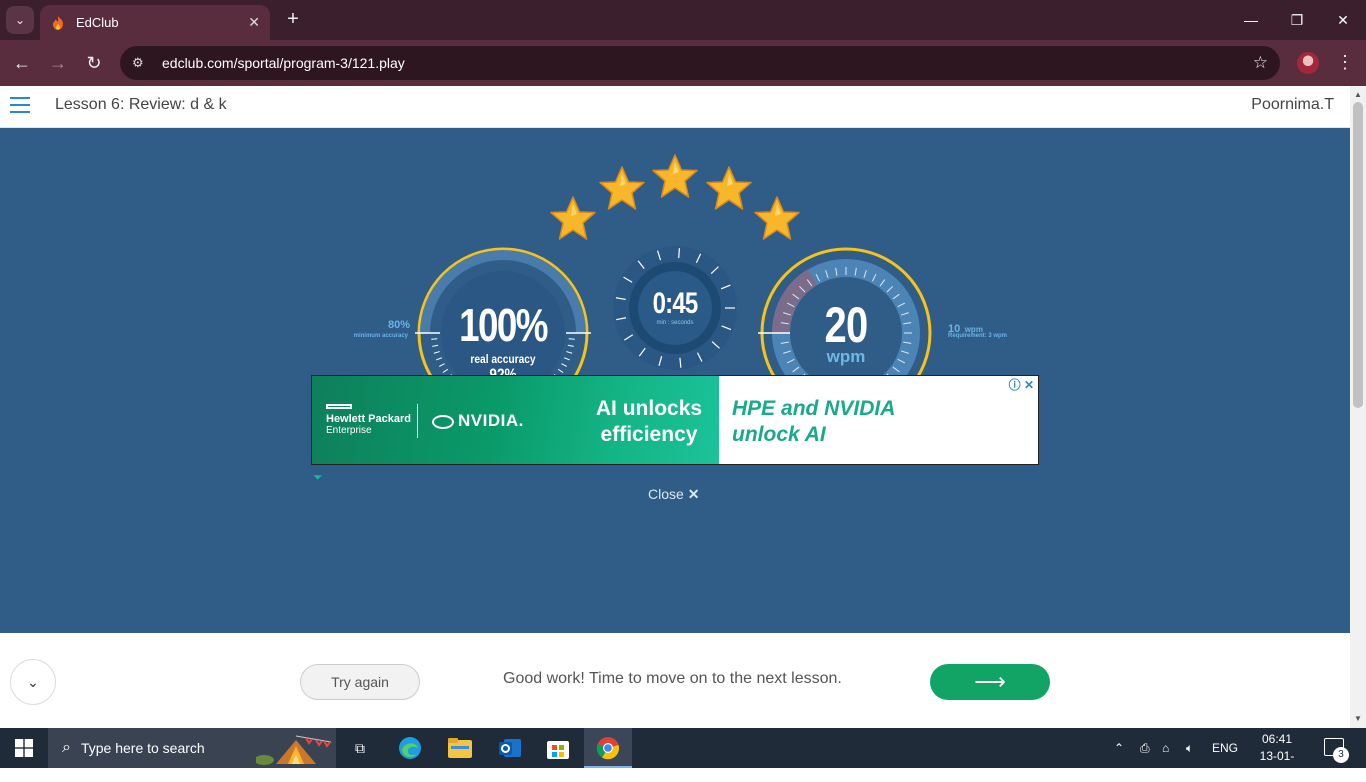 The width and height of the screenshot is (1366, 782). Describe the element at coordinates (558, 748) in the screenshot. I see `microsoft-store-icon` at that location.